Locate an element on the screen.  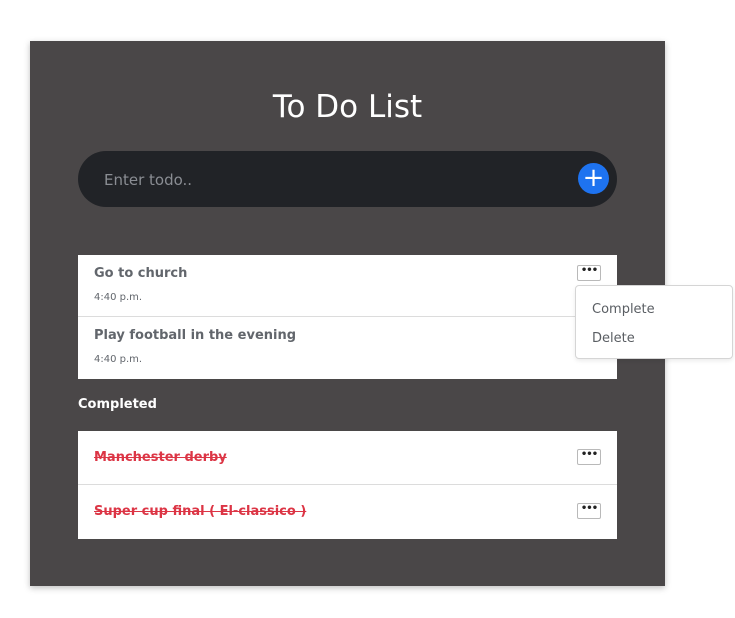
page-title: To Do List is located at coordinates (347, 107).